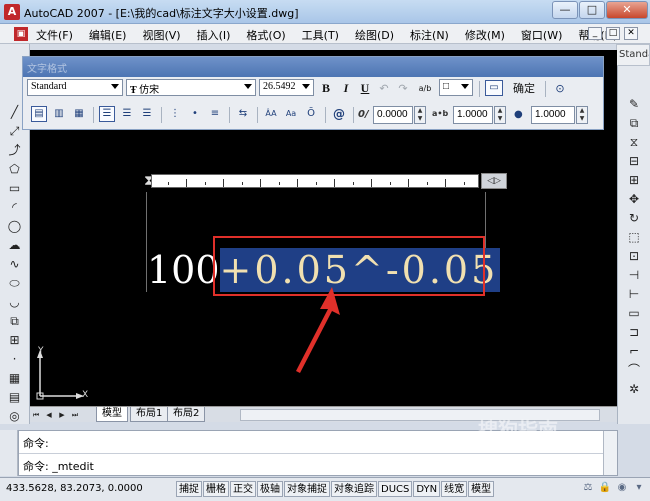  Describe the element at coordinates (127, 114) in the screenshot. I see `align-center-icon: ☰` at that location.